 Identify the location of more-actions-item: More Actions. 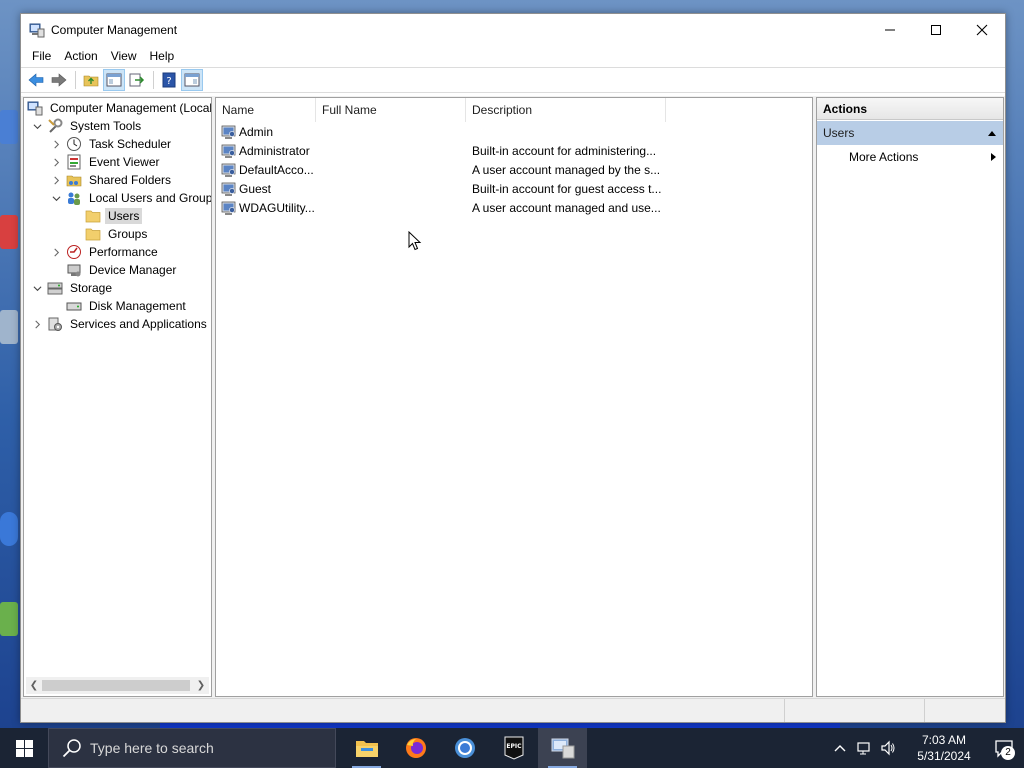
(910, 157).